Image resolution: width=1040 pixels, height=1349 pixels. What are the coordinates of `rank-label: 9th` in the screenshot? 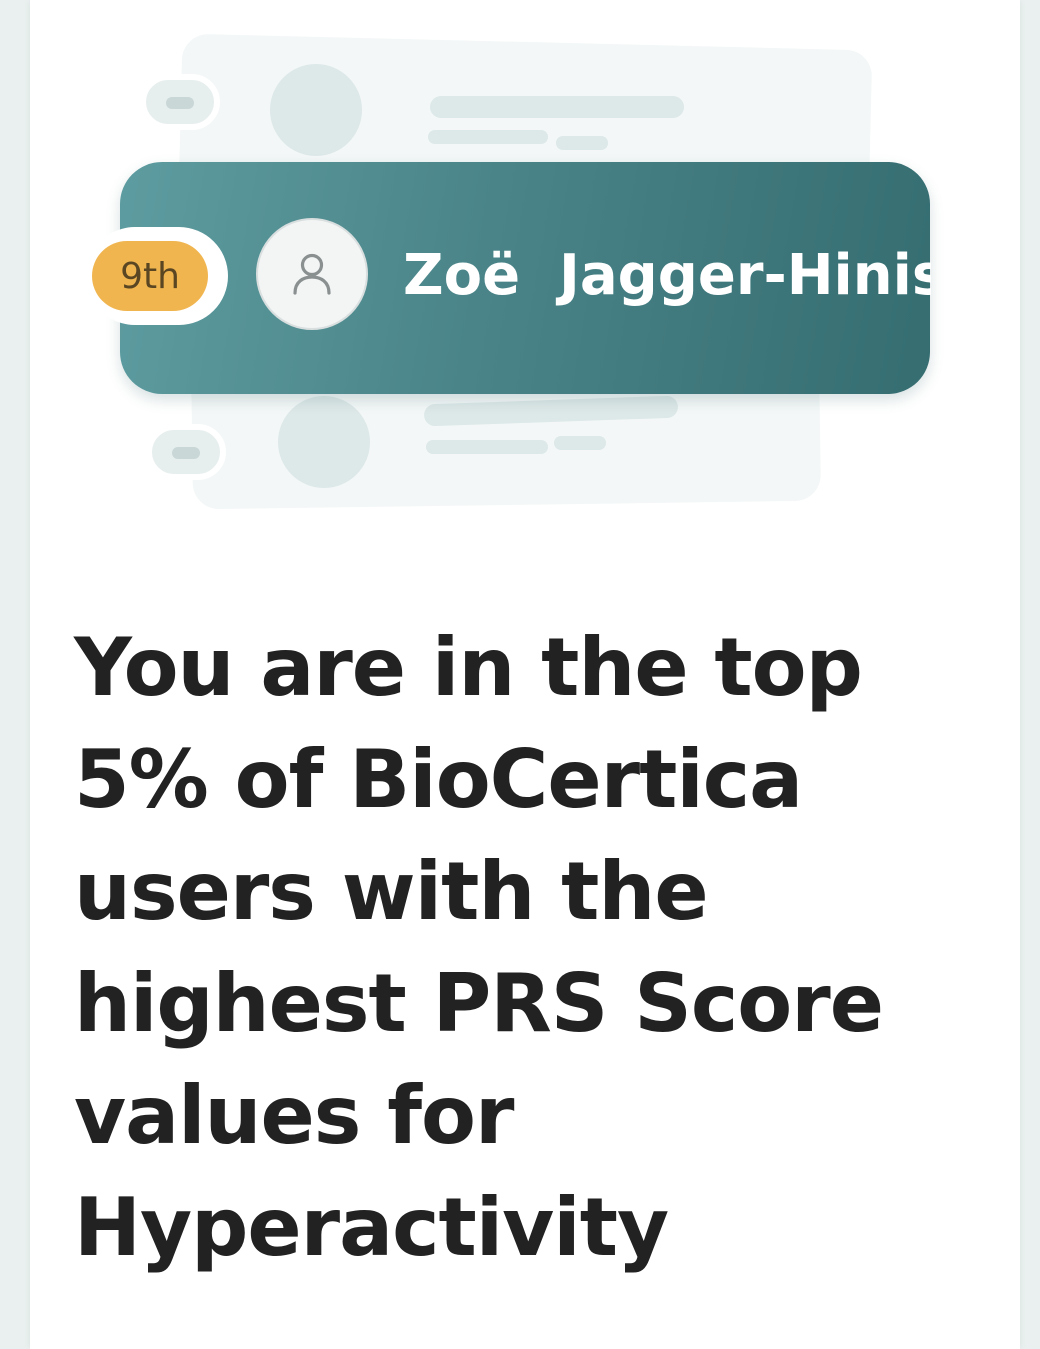 It's located at (150, 276).